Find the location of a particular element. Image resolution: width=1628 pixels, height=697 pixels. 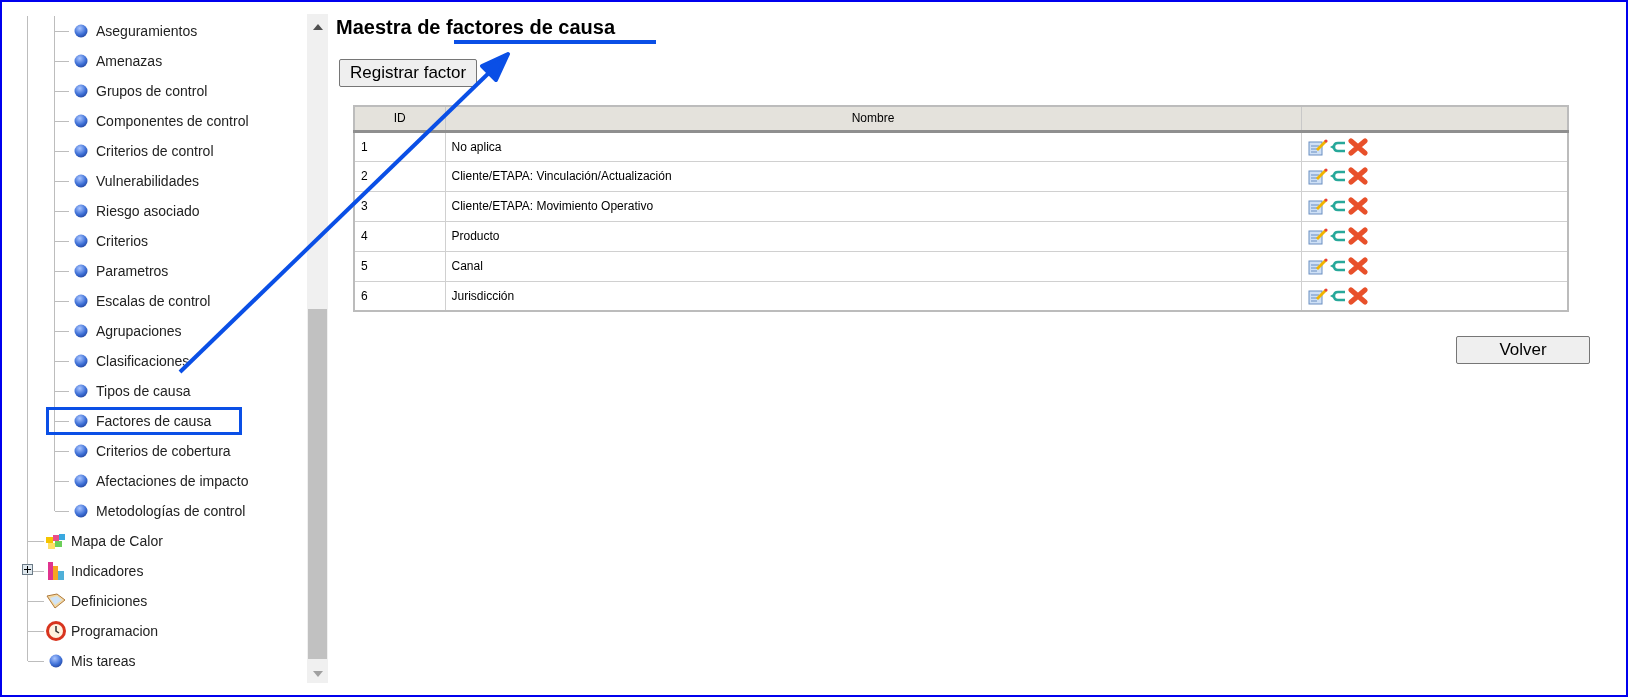

table-cell: 1 is located at coordinates (399, 146).